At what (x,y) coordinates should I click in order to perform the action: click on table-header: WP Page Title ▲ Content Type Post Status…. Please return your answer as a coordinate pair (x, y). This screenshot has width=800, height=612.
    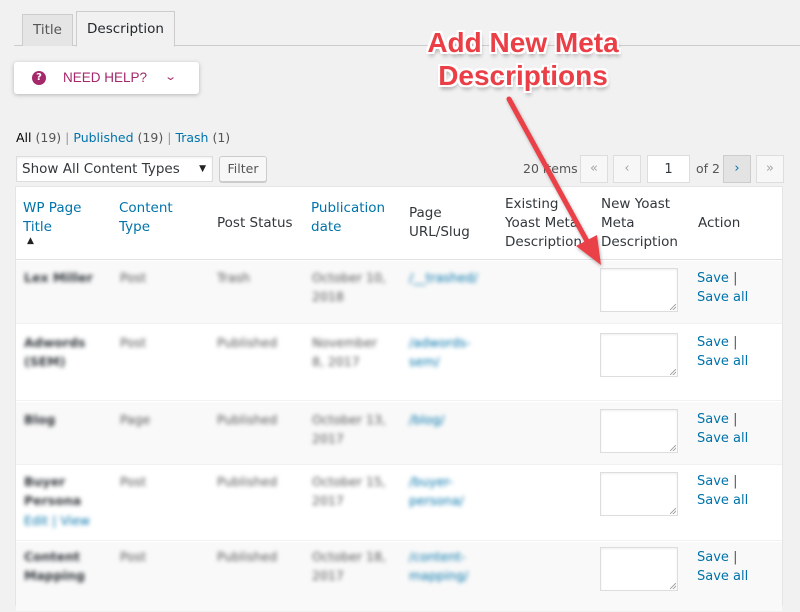
    Looking at the image, I should click on (399, 223).